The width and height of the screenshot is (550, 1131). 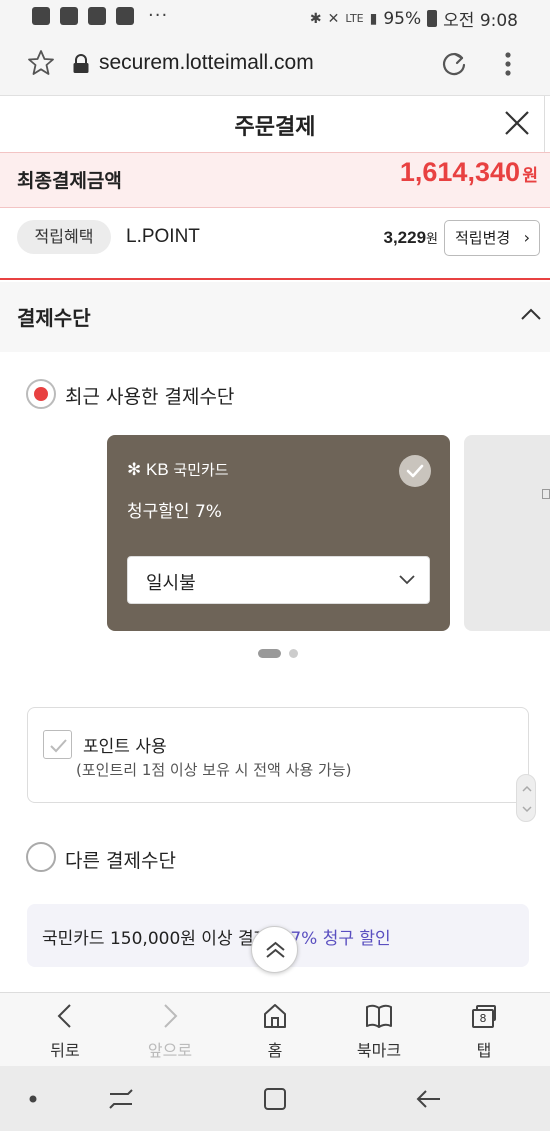 What do you see at coordinates (517, 123) in the screenshot?
I see `close-icon` at bounding box center [517, 123].